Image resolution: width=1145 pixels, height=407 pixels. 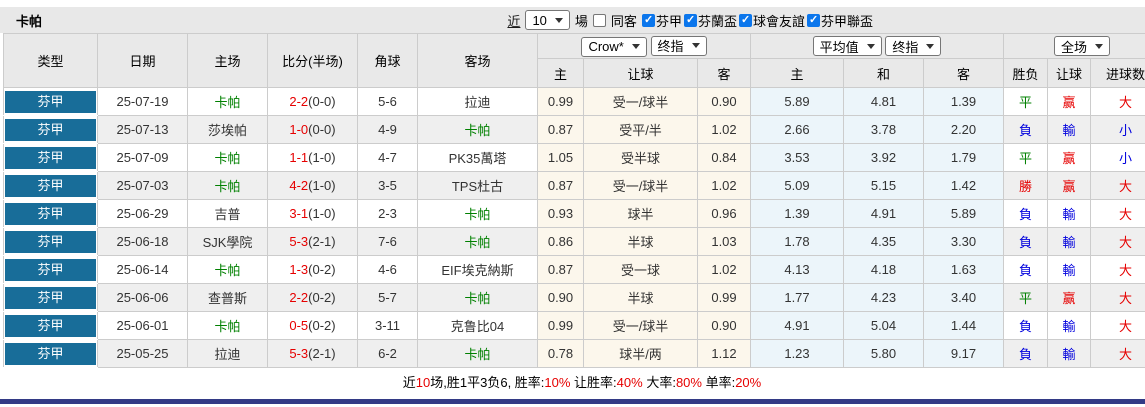 I want to click on avg-away-cell: 1.63, so click(x=963, y=269).